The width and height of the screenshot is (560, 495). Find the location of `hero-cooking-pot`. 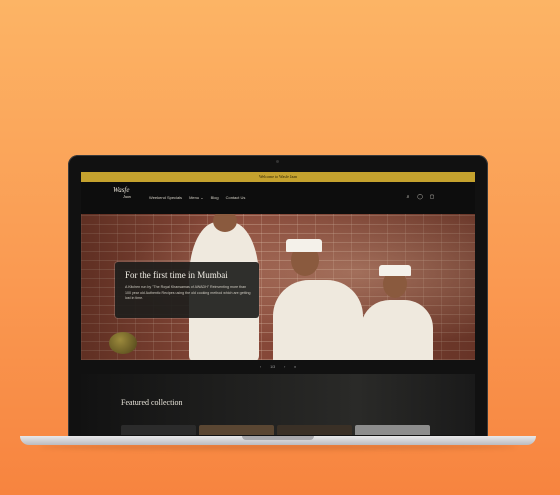

hero-cooking-pot is located at coordinates (123, 343).